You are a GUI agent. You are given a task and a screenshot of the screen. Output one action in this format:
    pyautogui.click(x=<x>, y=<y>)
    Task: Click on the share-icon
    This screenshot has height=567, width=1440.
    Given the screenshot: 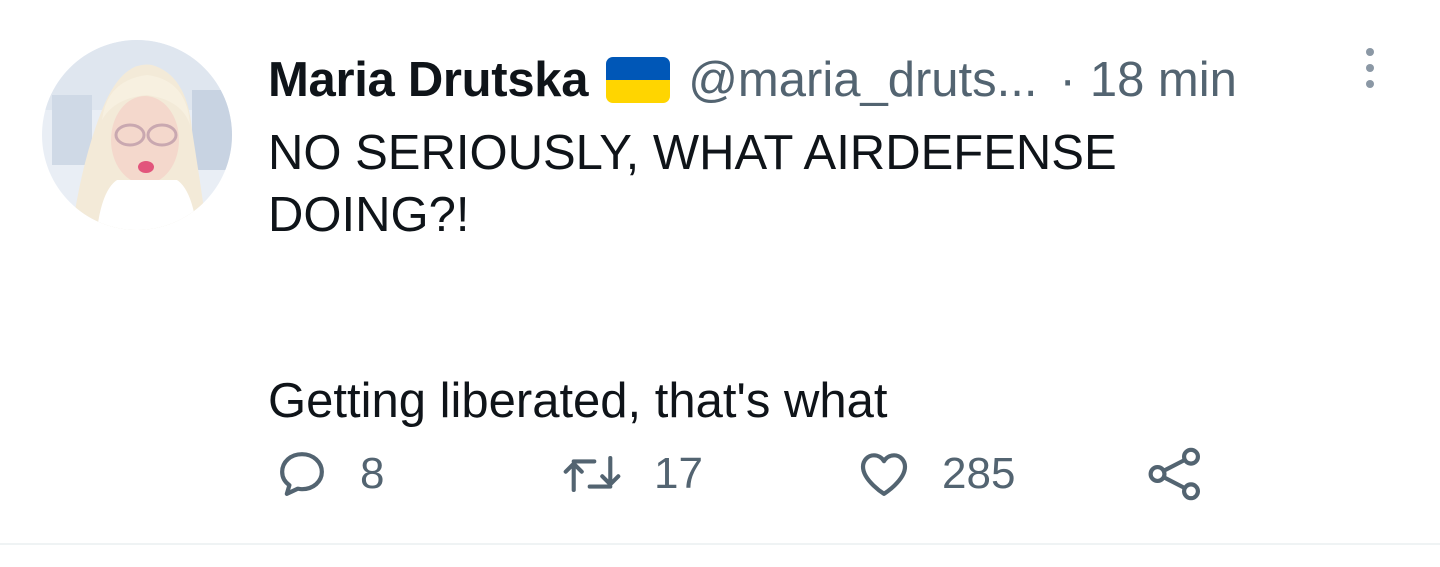 What is the action you would take?
    pyautogui.click(x=1174, y=474)
    